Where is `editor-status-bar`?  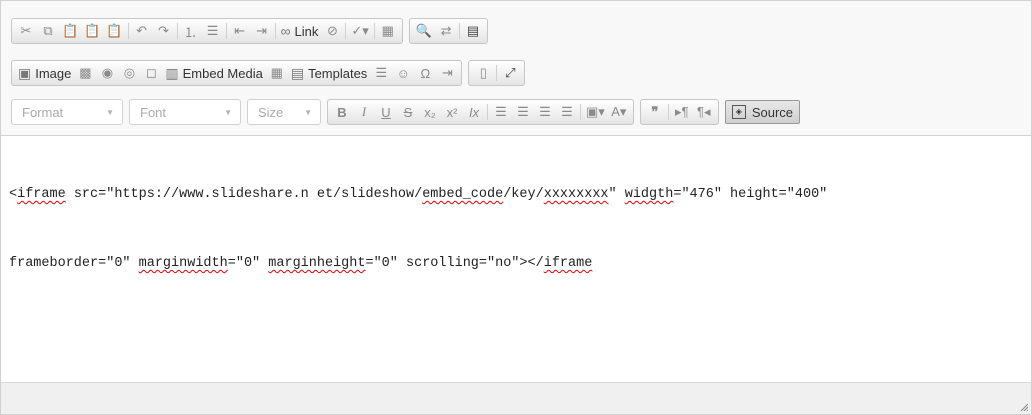 editor-status-bar is located at coordinates (516, 398).